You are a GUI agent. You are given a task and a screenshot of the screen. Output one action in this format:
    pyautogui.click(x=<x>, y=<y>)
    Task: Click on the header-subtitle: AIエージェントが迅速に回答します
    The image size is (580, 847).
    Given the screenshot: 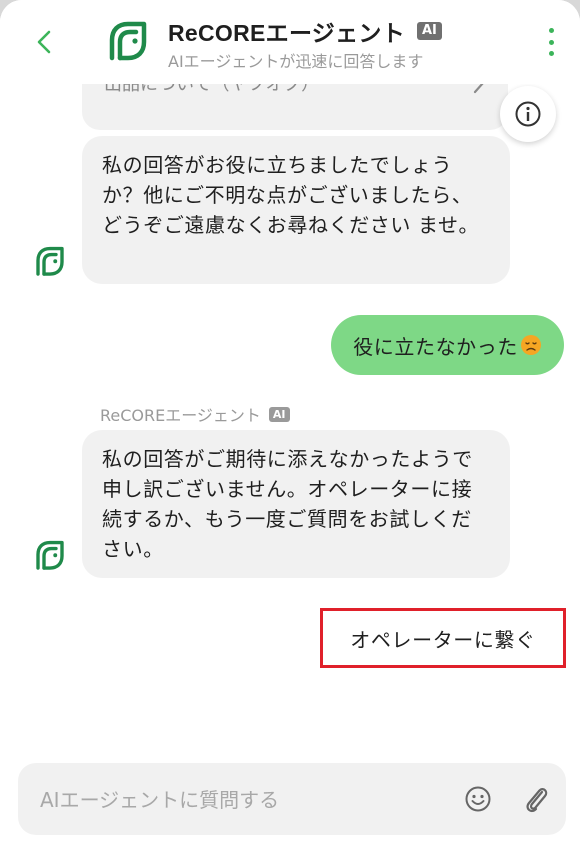 What is the action you would take?
    pyautogui.click(x=296, y=61)
    